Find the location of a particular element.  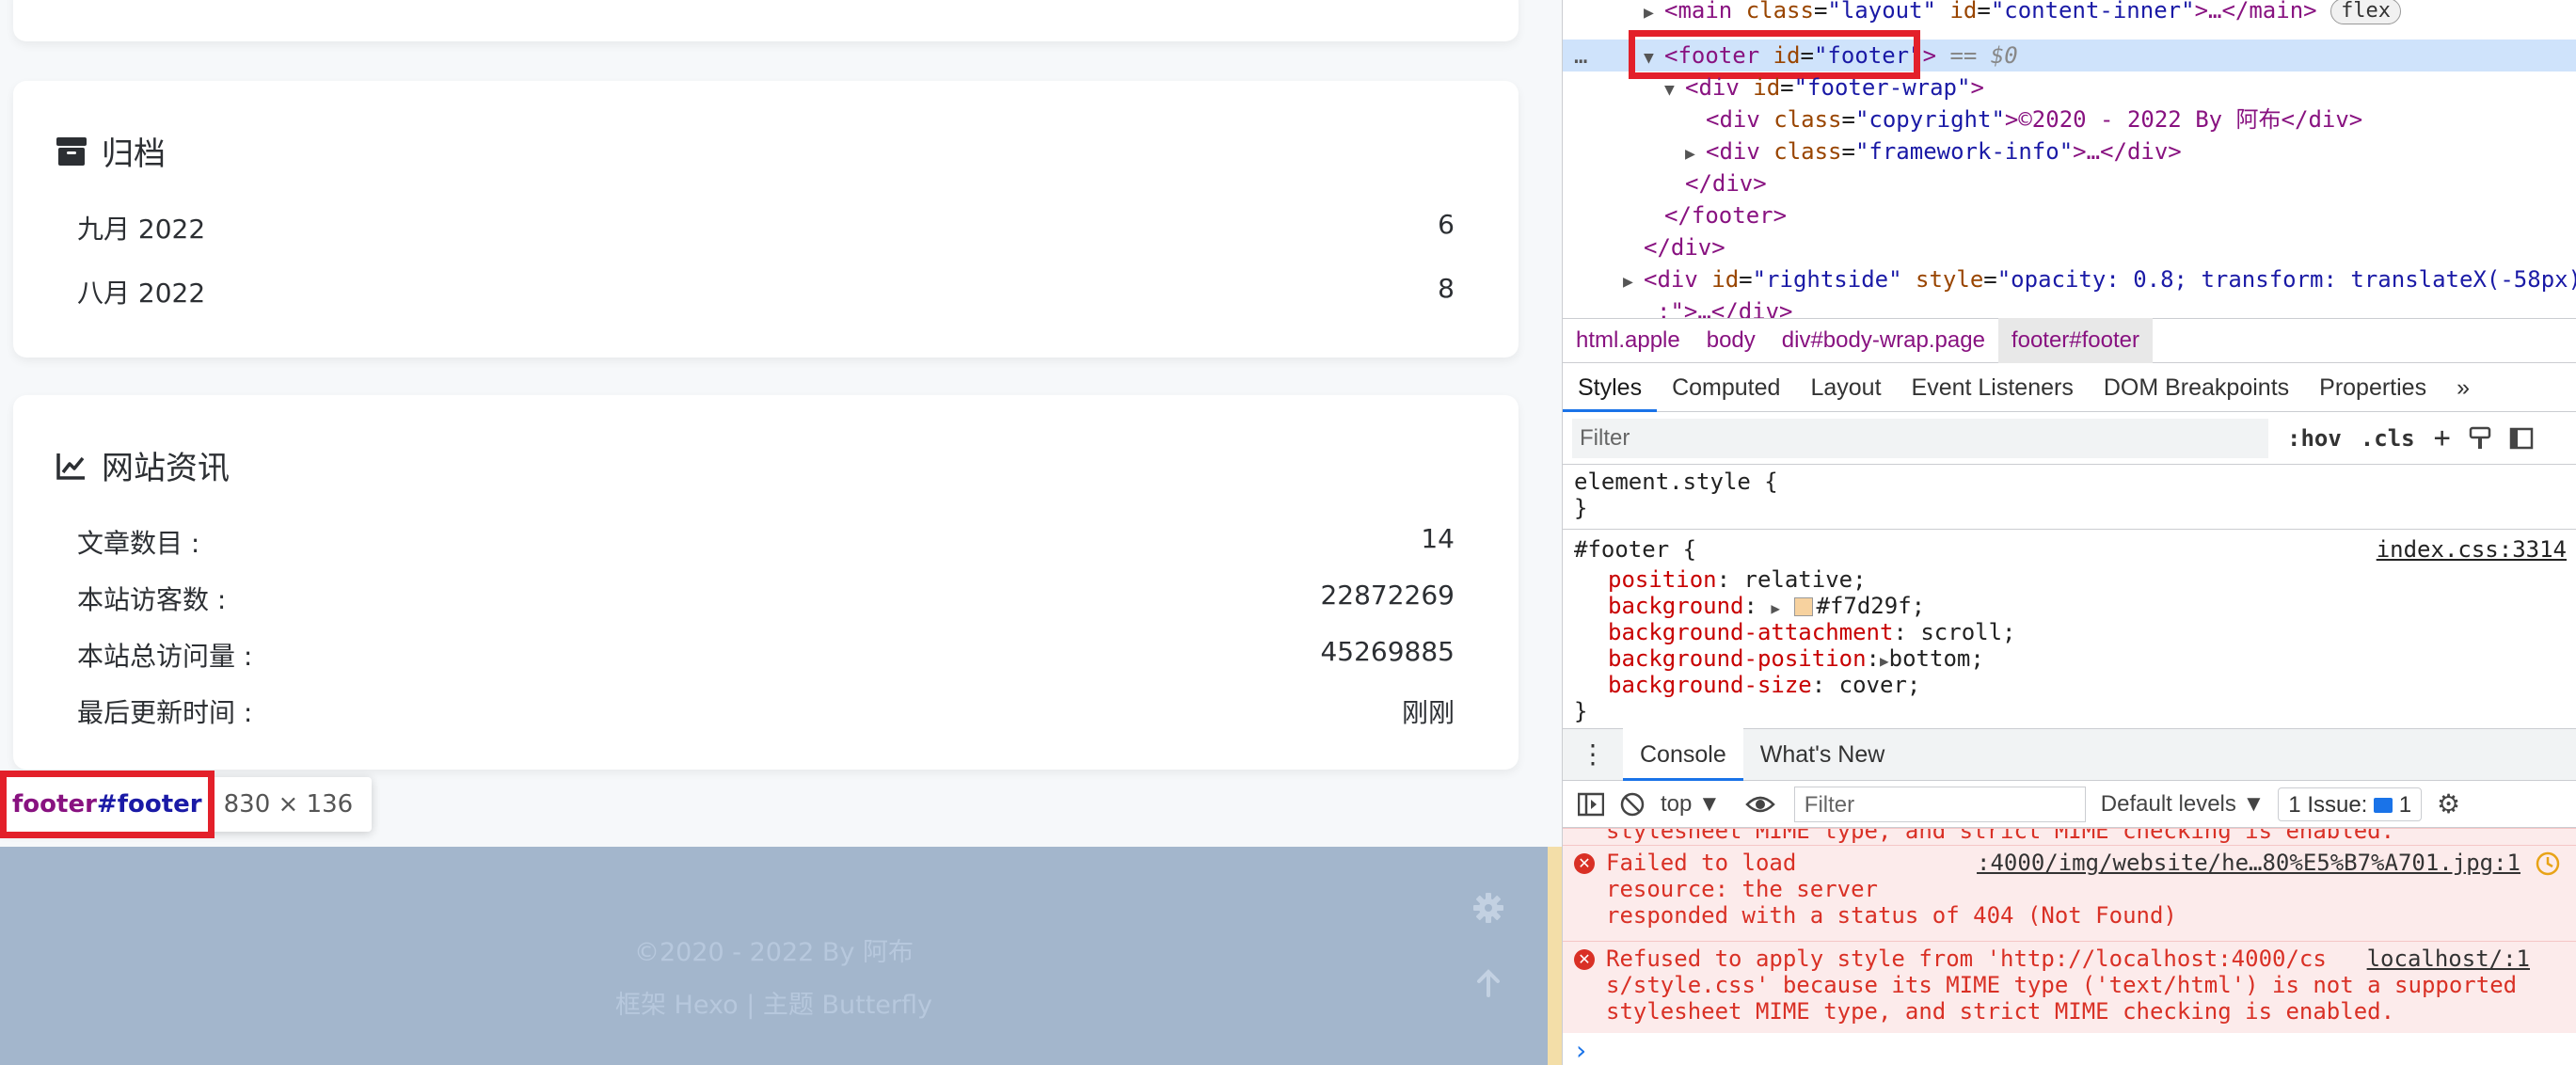

drawer-tab-bar: ⋮ Console What's New is located at coordinates (2069, 755).